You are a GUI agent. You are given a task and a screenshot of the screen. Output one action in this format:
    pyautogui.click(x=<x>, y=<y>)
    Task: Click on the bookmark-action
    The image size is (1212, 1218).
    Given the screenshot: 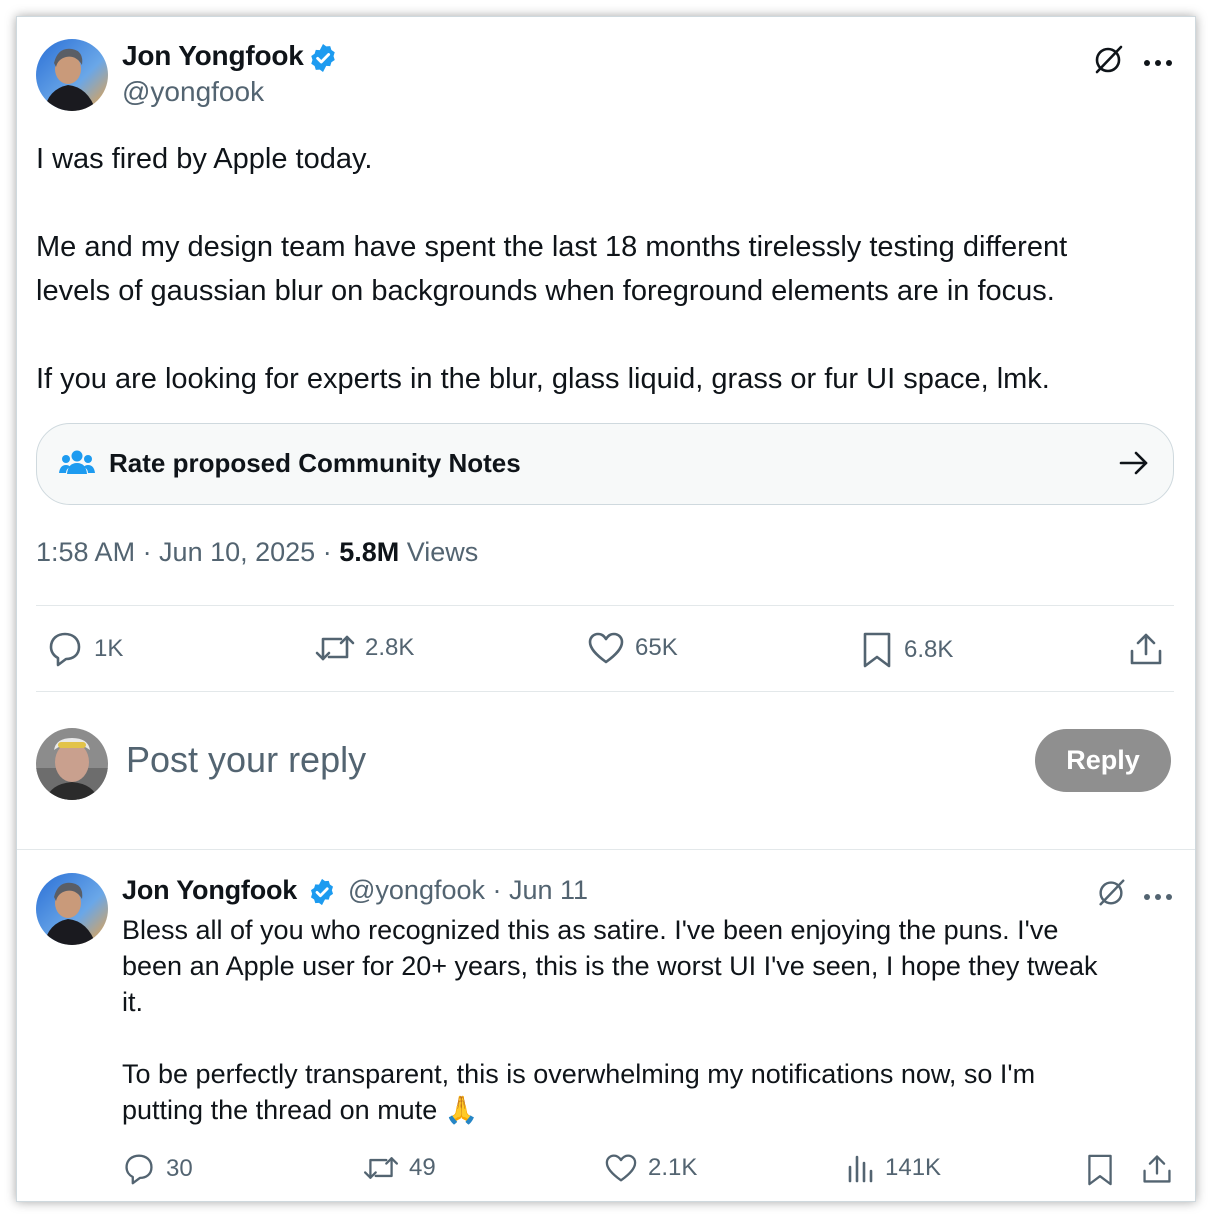 What is the action you would take?
    pyautogui.click(x=1100, y=1170)
    